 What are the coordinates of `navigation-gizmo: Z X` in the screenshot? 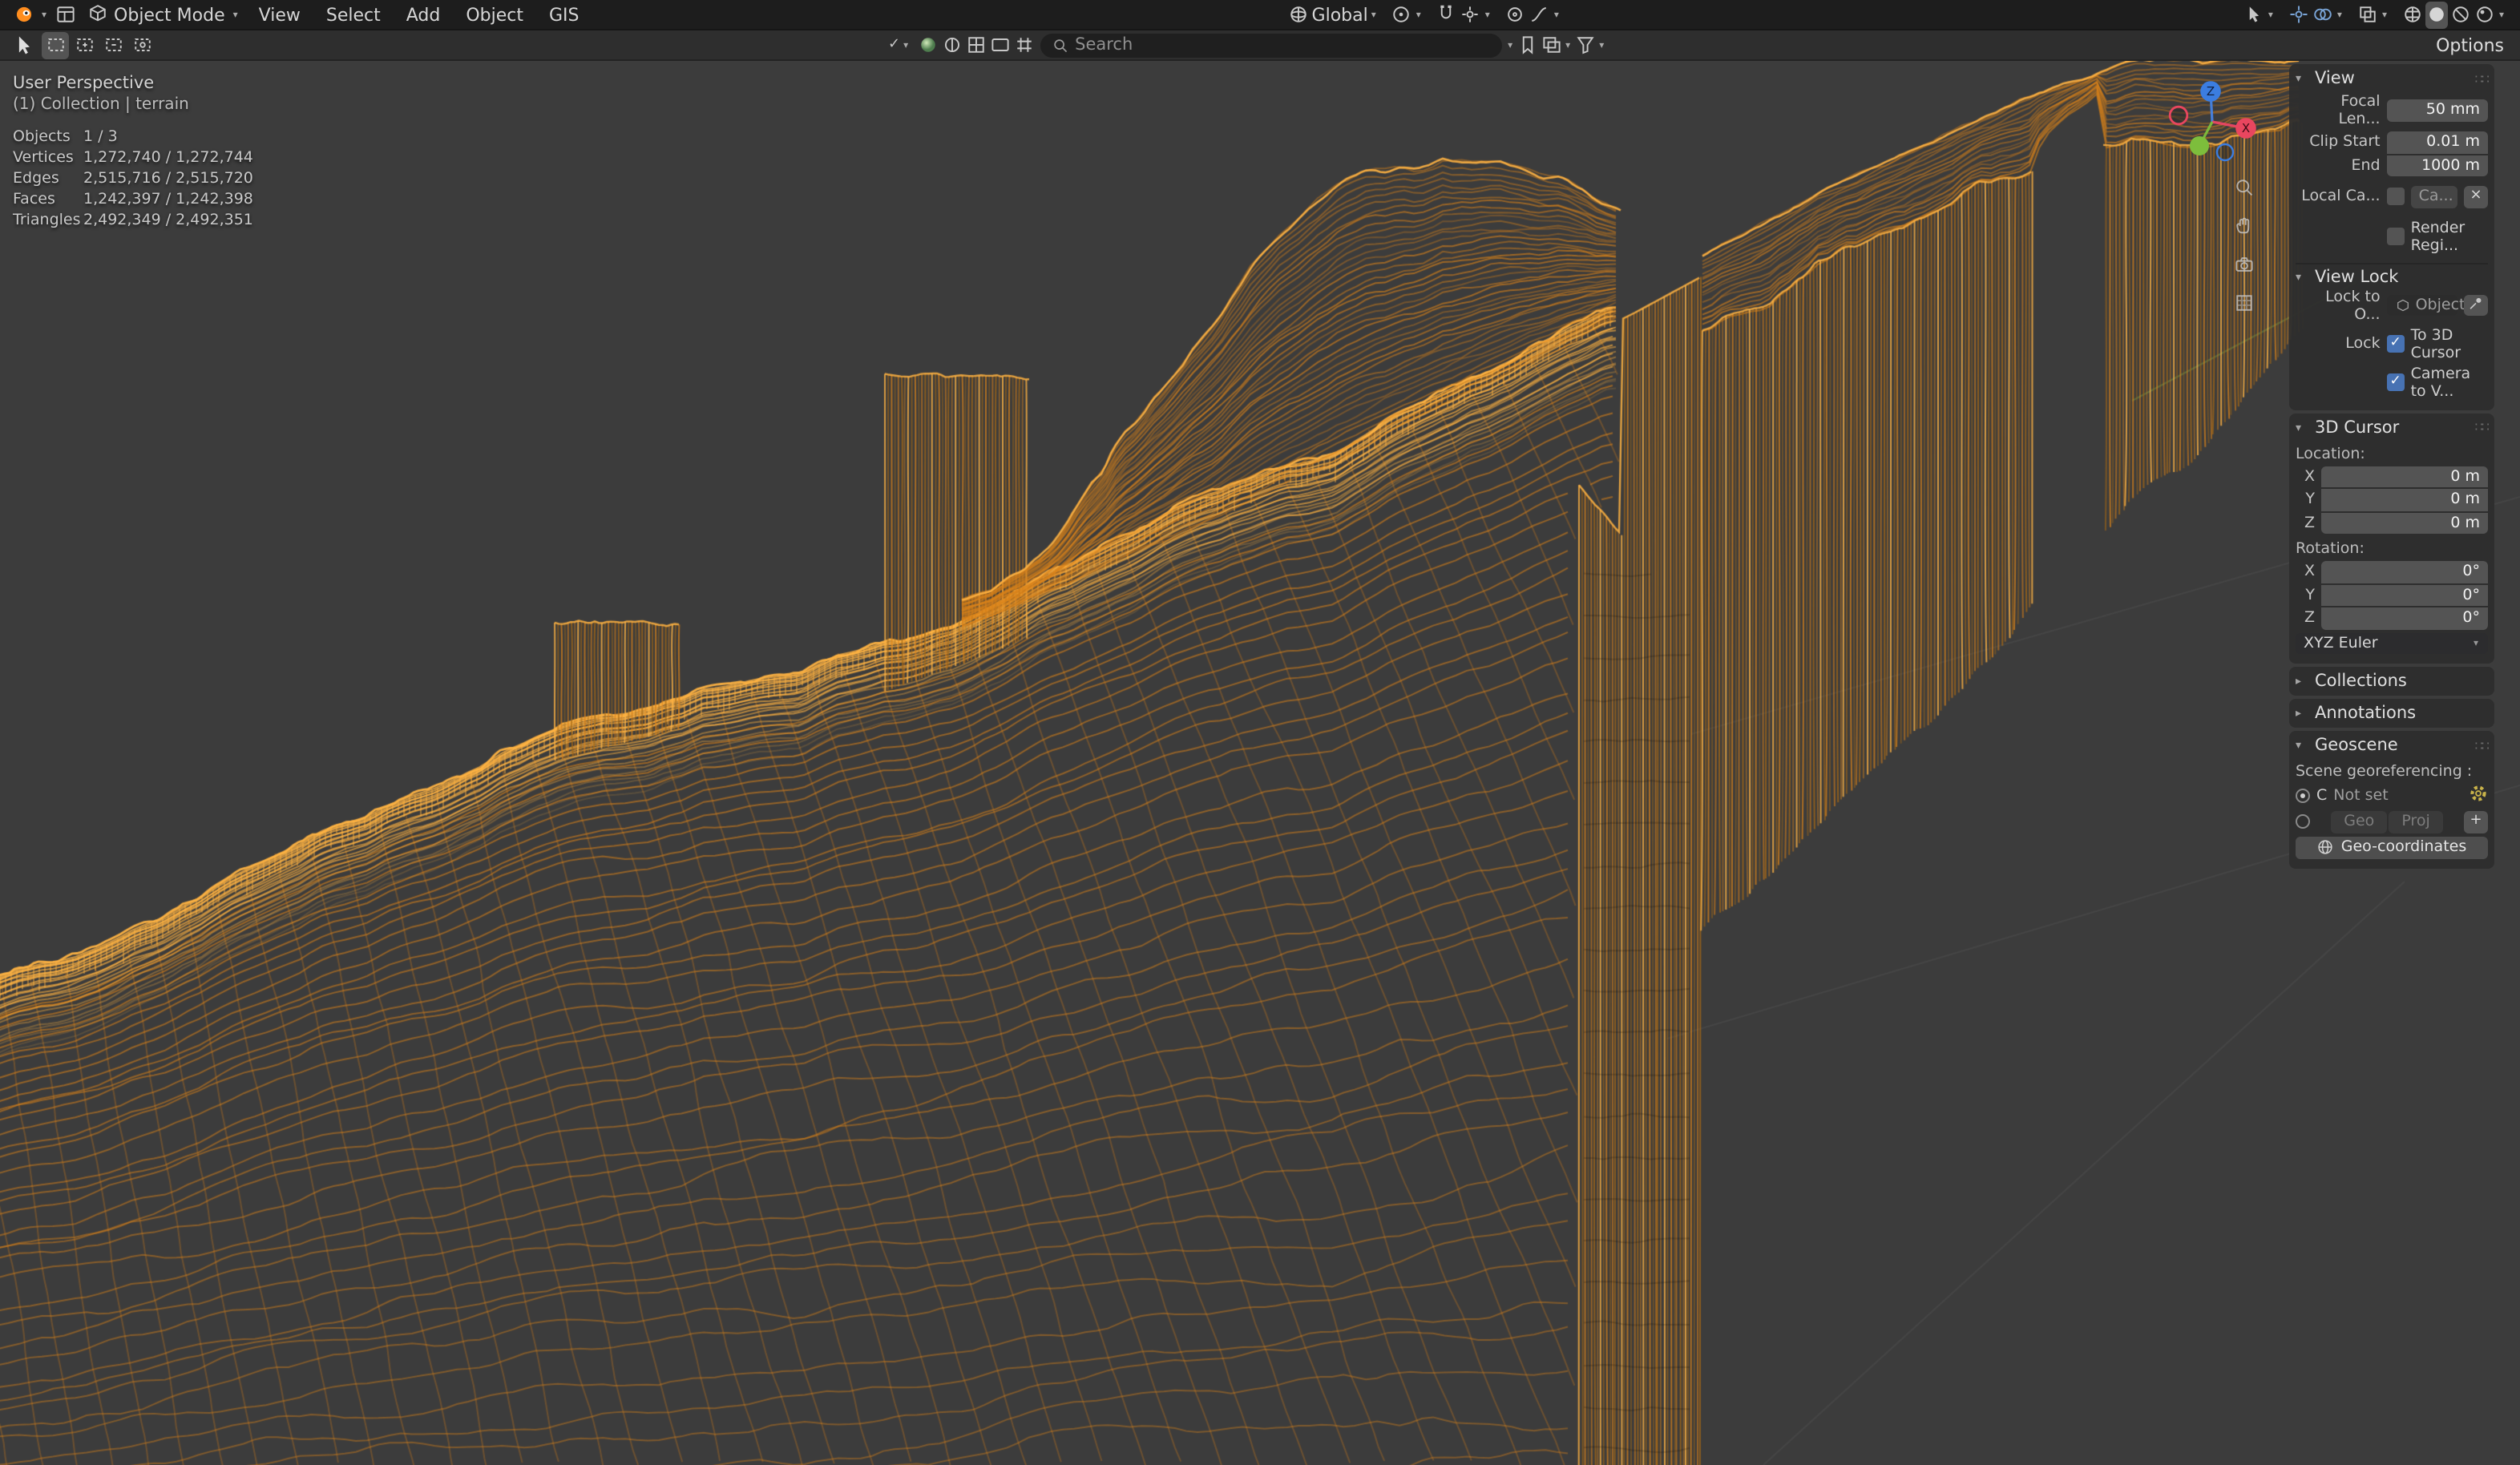 It's located at (2212, 122).